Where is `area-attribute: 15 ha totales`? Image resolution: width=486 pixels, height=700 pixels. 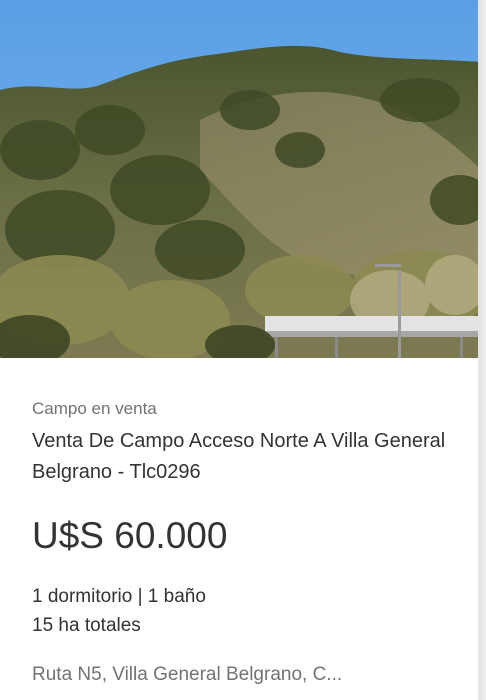 area-attribute: 15 ha totales is located at coordinates (86, 625).